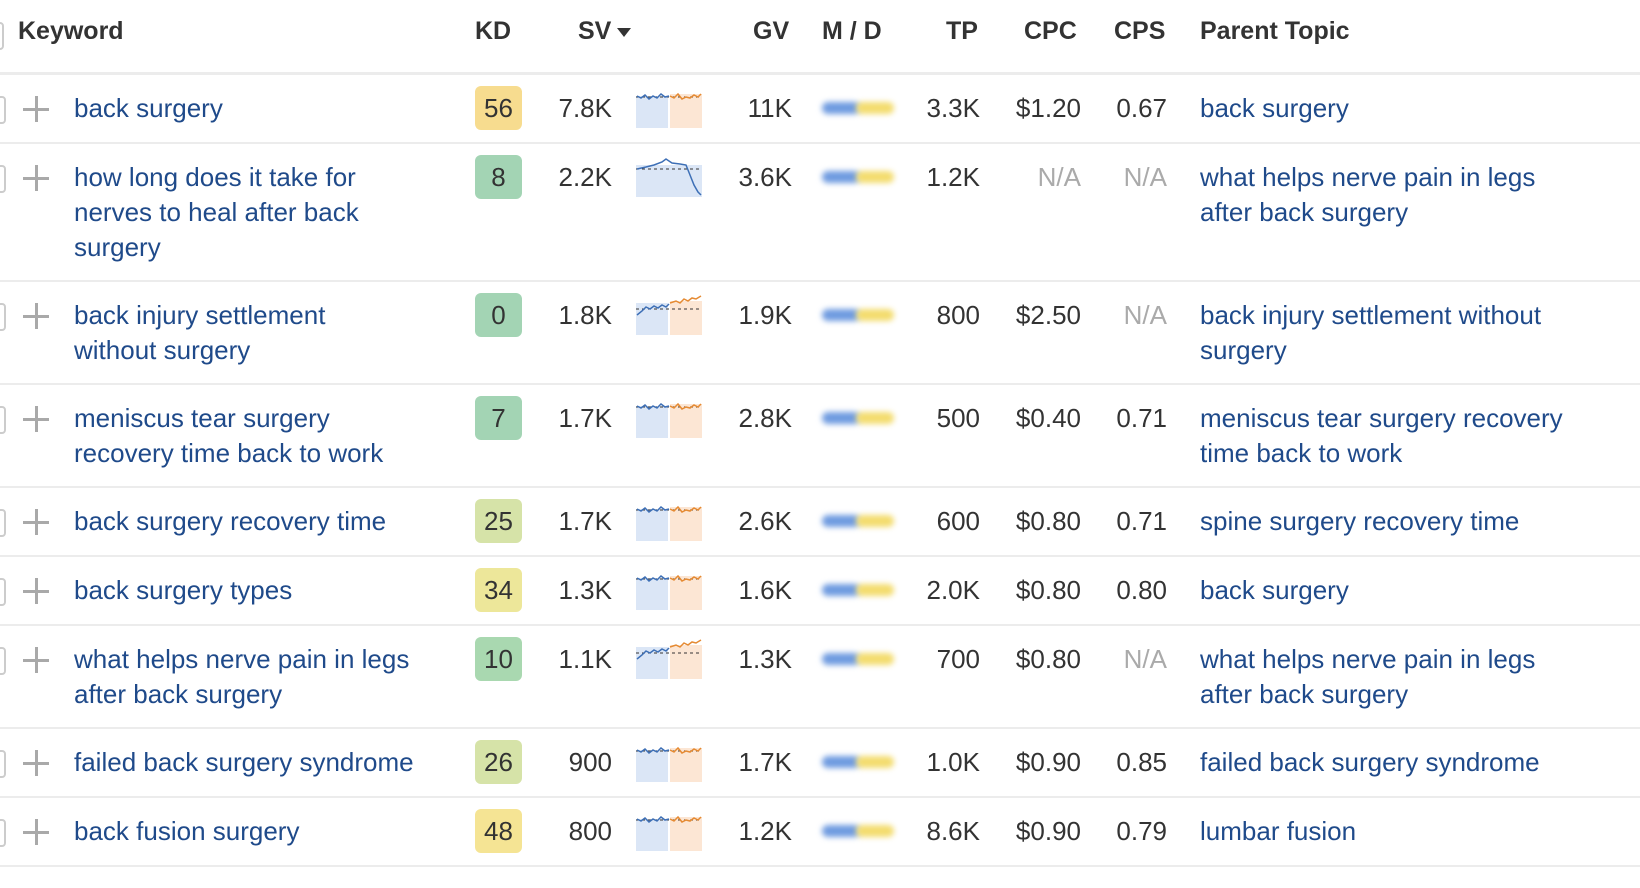 The width and height of the screenshot is (1640, 888). What do you see at coordinates (493, 31) in the screenshot?
I see `header-kd: KD` at bounding box center [493, 31].